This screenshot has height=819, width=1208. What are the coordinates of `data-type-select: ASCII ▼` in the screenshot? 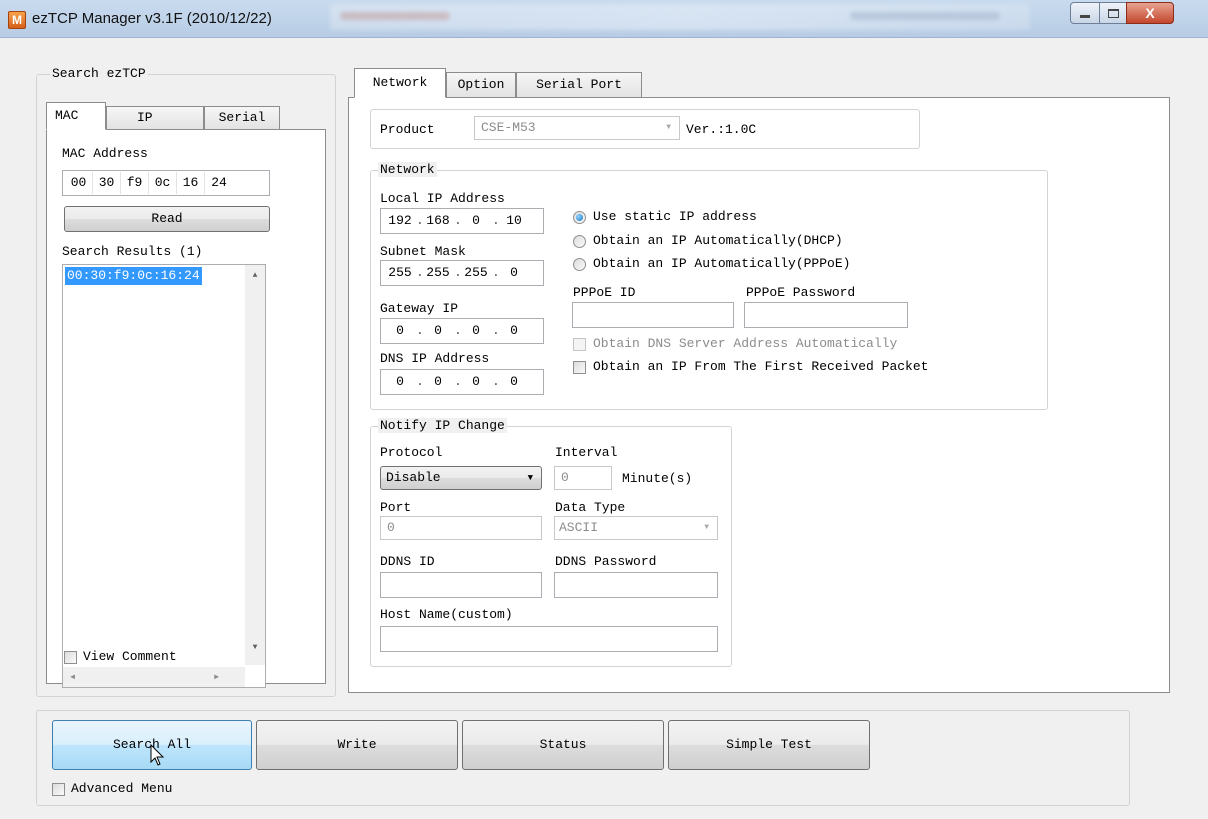 It's located at (636, 528).